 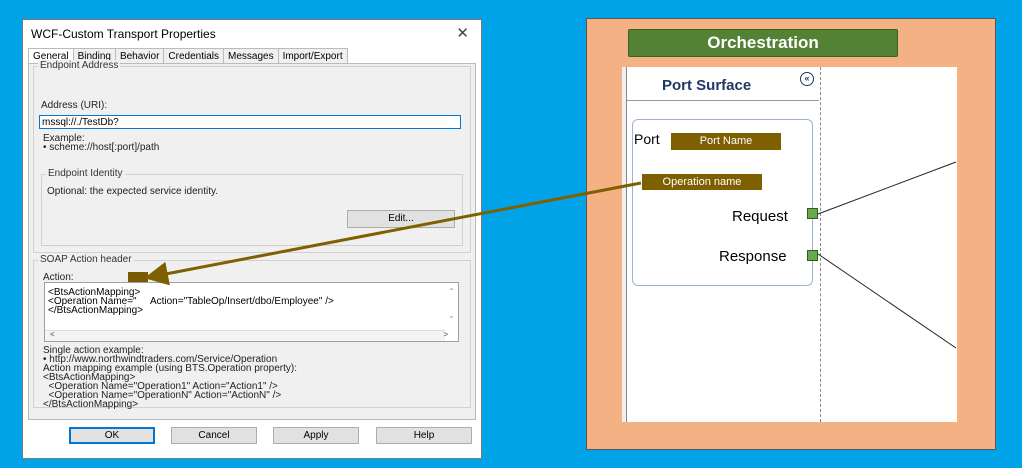 I want to click on help-button: Help, so click(x=424, y=435).